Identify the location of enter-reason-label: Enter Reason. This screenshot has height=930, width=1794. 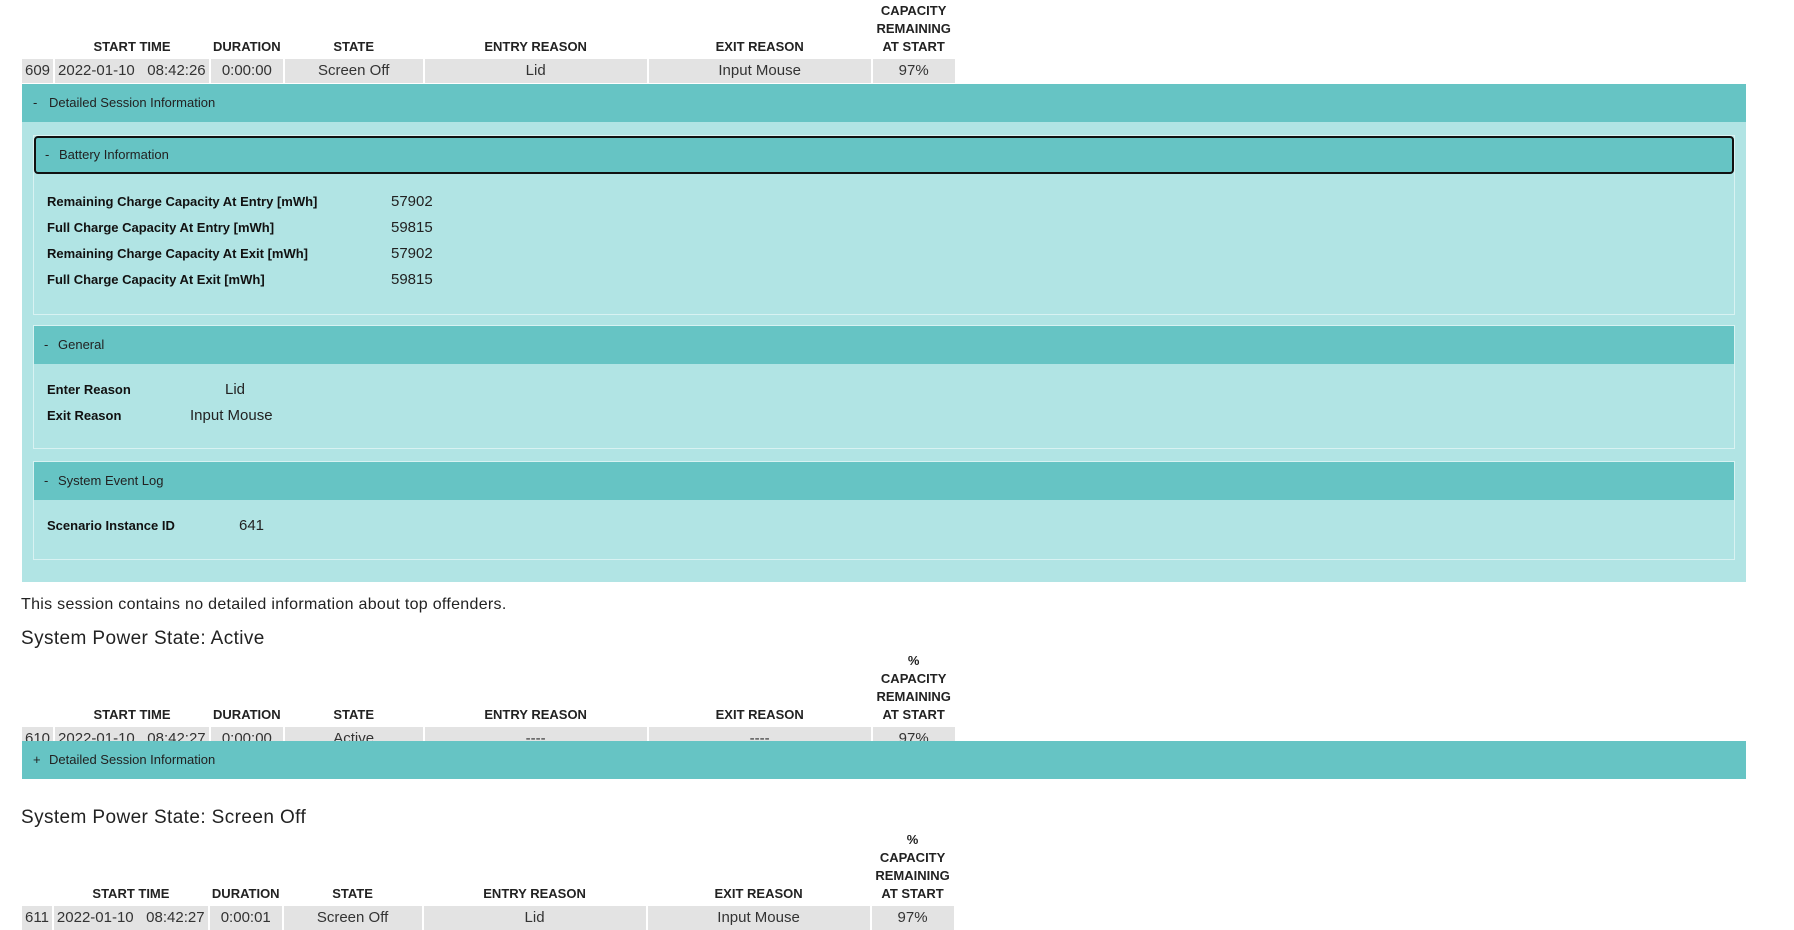
(89, 389).